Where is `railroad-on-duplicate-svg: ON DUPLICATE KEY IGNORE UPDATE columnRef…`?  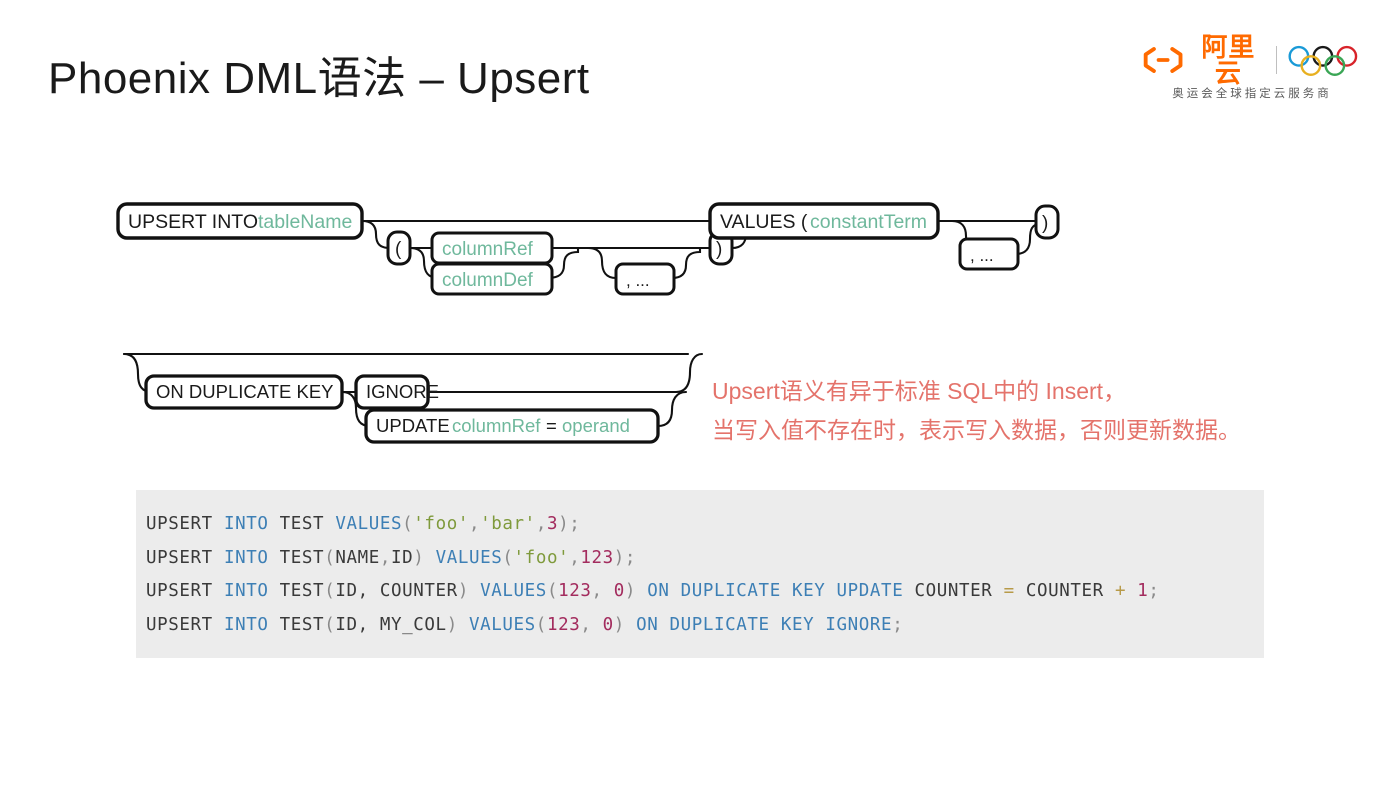 railroad-on-duplicate-svg: ON DUPLICATE KEY IGNORE UPDATE columnRef… is located at coordinates (413, 398).